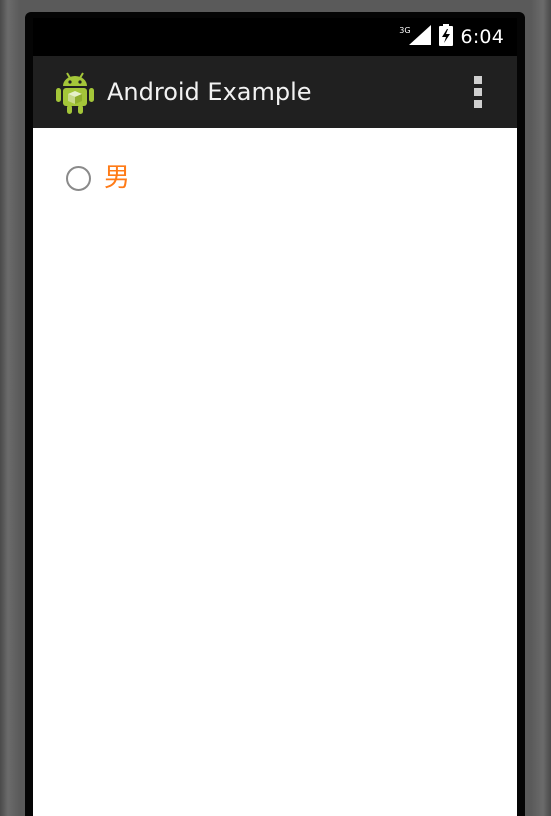 This screenshot has height=816, width=551. Describe the element at coordinates (209, 92) in the screenshot. I see `app-title: Android Example` at that location.